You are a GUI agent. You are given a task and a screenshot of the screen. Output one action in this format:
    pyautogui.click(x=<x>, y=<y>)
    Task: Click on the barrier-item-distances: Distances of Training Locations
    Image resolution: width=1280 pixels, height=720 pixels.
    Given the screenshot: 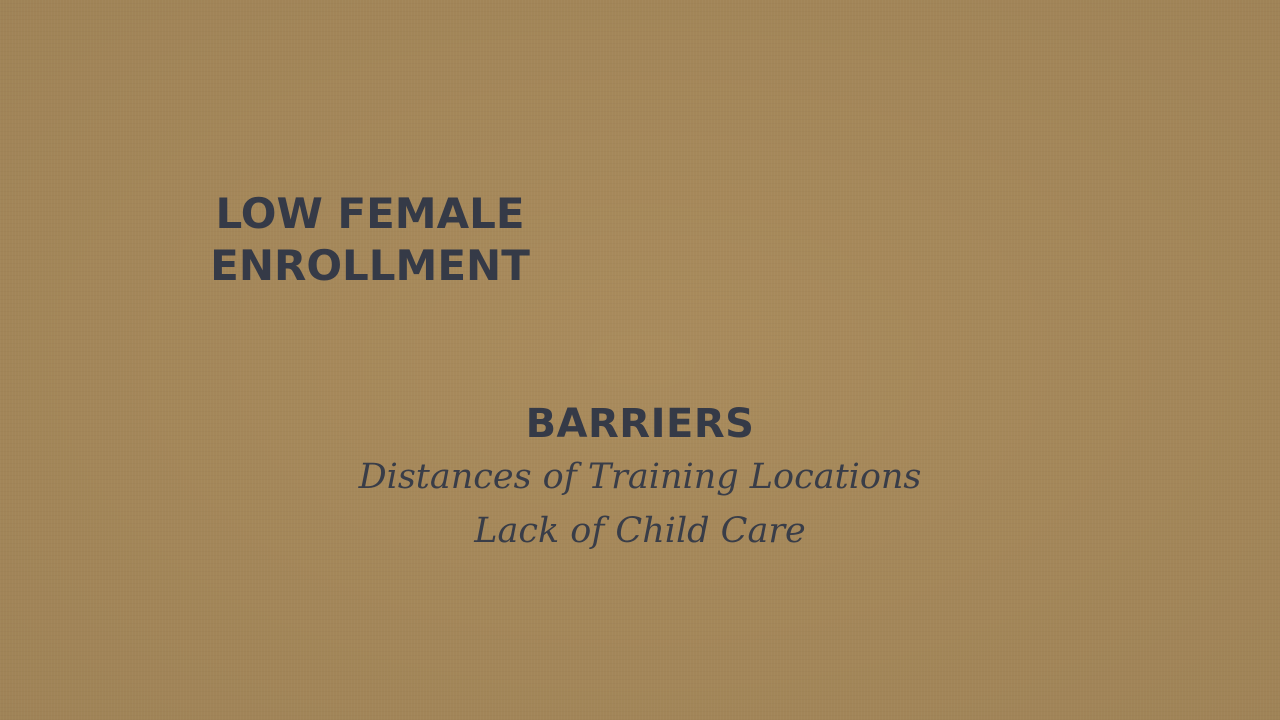 What is the action you would take?
    pyautogui.click(x=640, y=477)
    